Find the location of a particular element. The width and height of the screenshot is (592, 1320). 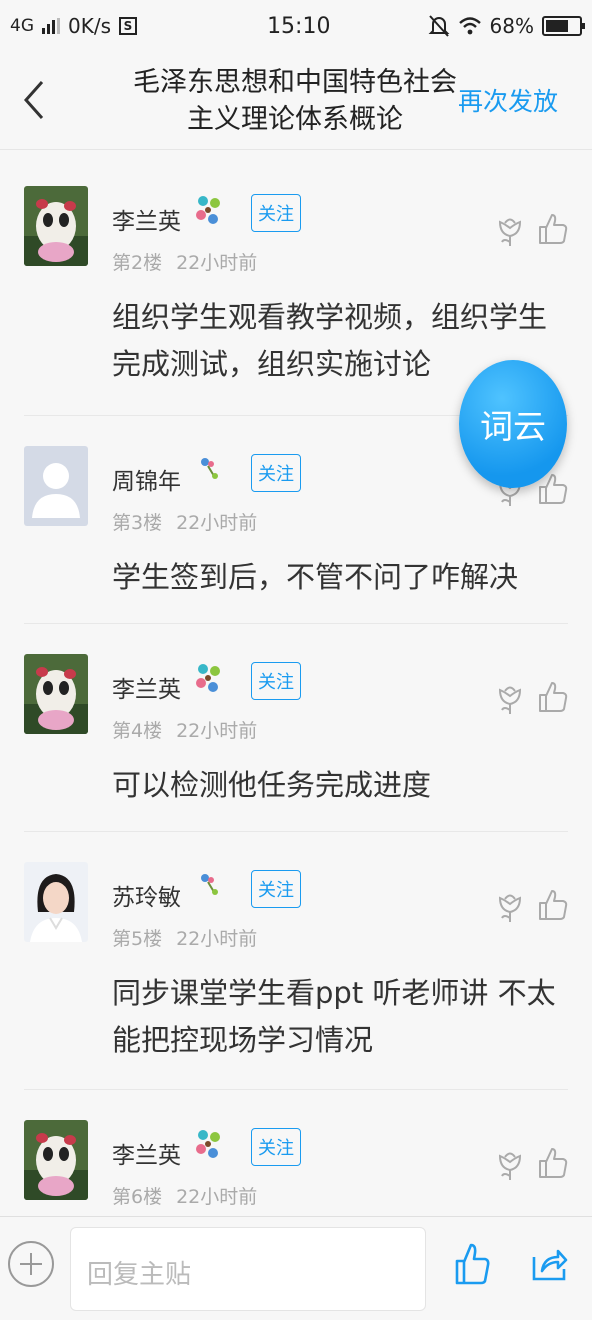

reply-post: 李兰英 关注第6楼 22小时前 is located at coordinates (296, 1153).